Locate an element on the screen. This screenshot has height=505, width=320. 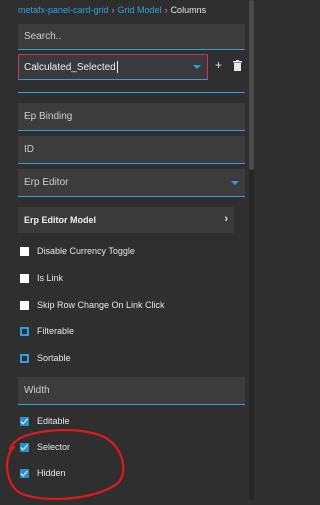
breadcrumb-current: Columns is located at coordinates (188, 10).